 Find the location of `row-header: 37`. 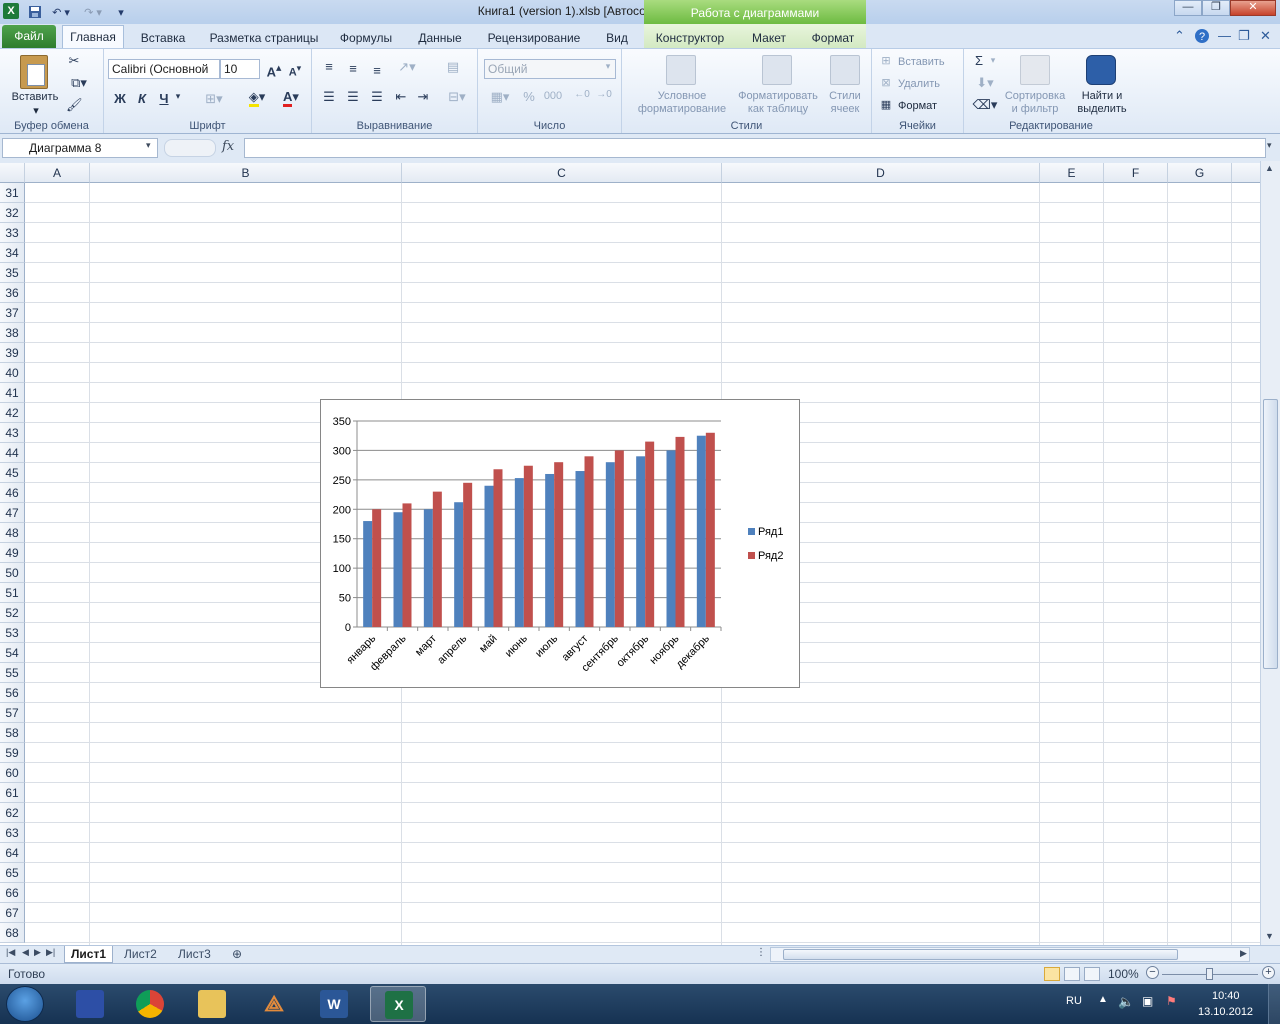

row-header: 37 is located at coordinates (12, 313).